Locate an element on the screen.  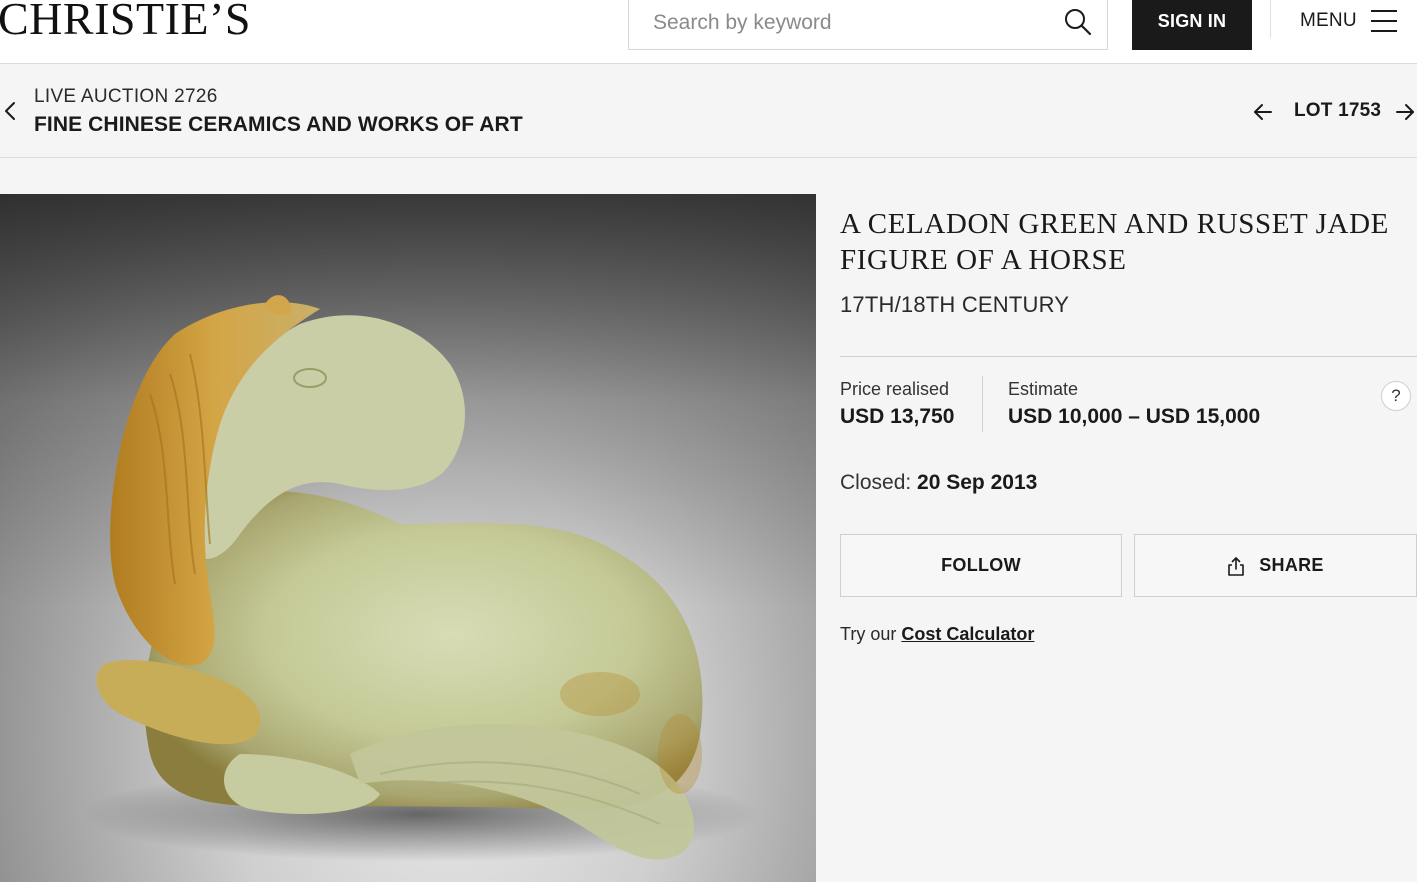
share-label: SHARE is located at coordinates (1291, 565).